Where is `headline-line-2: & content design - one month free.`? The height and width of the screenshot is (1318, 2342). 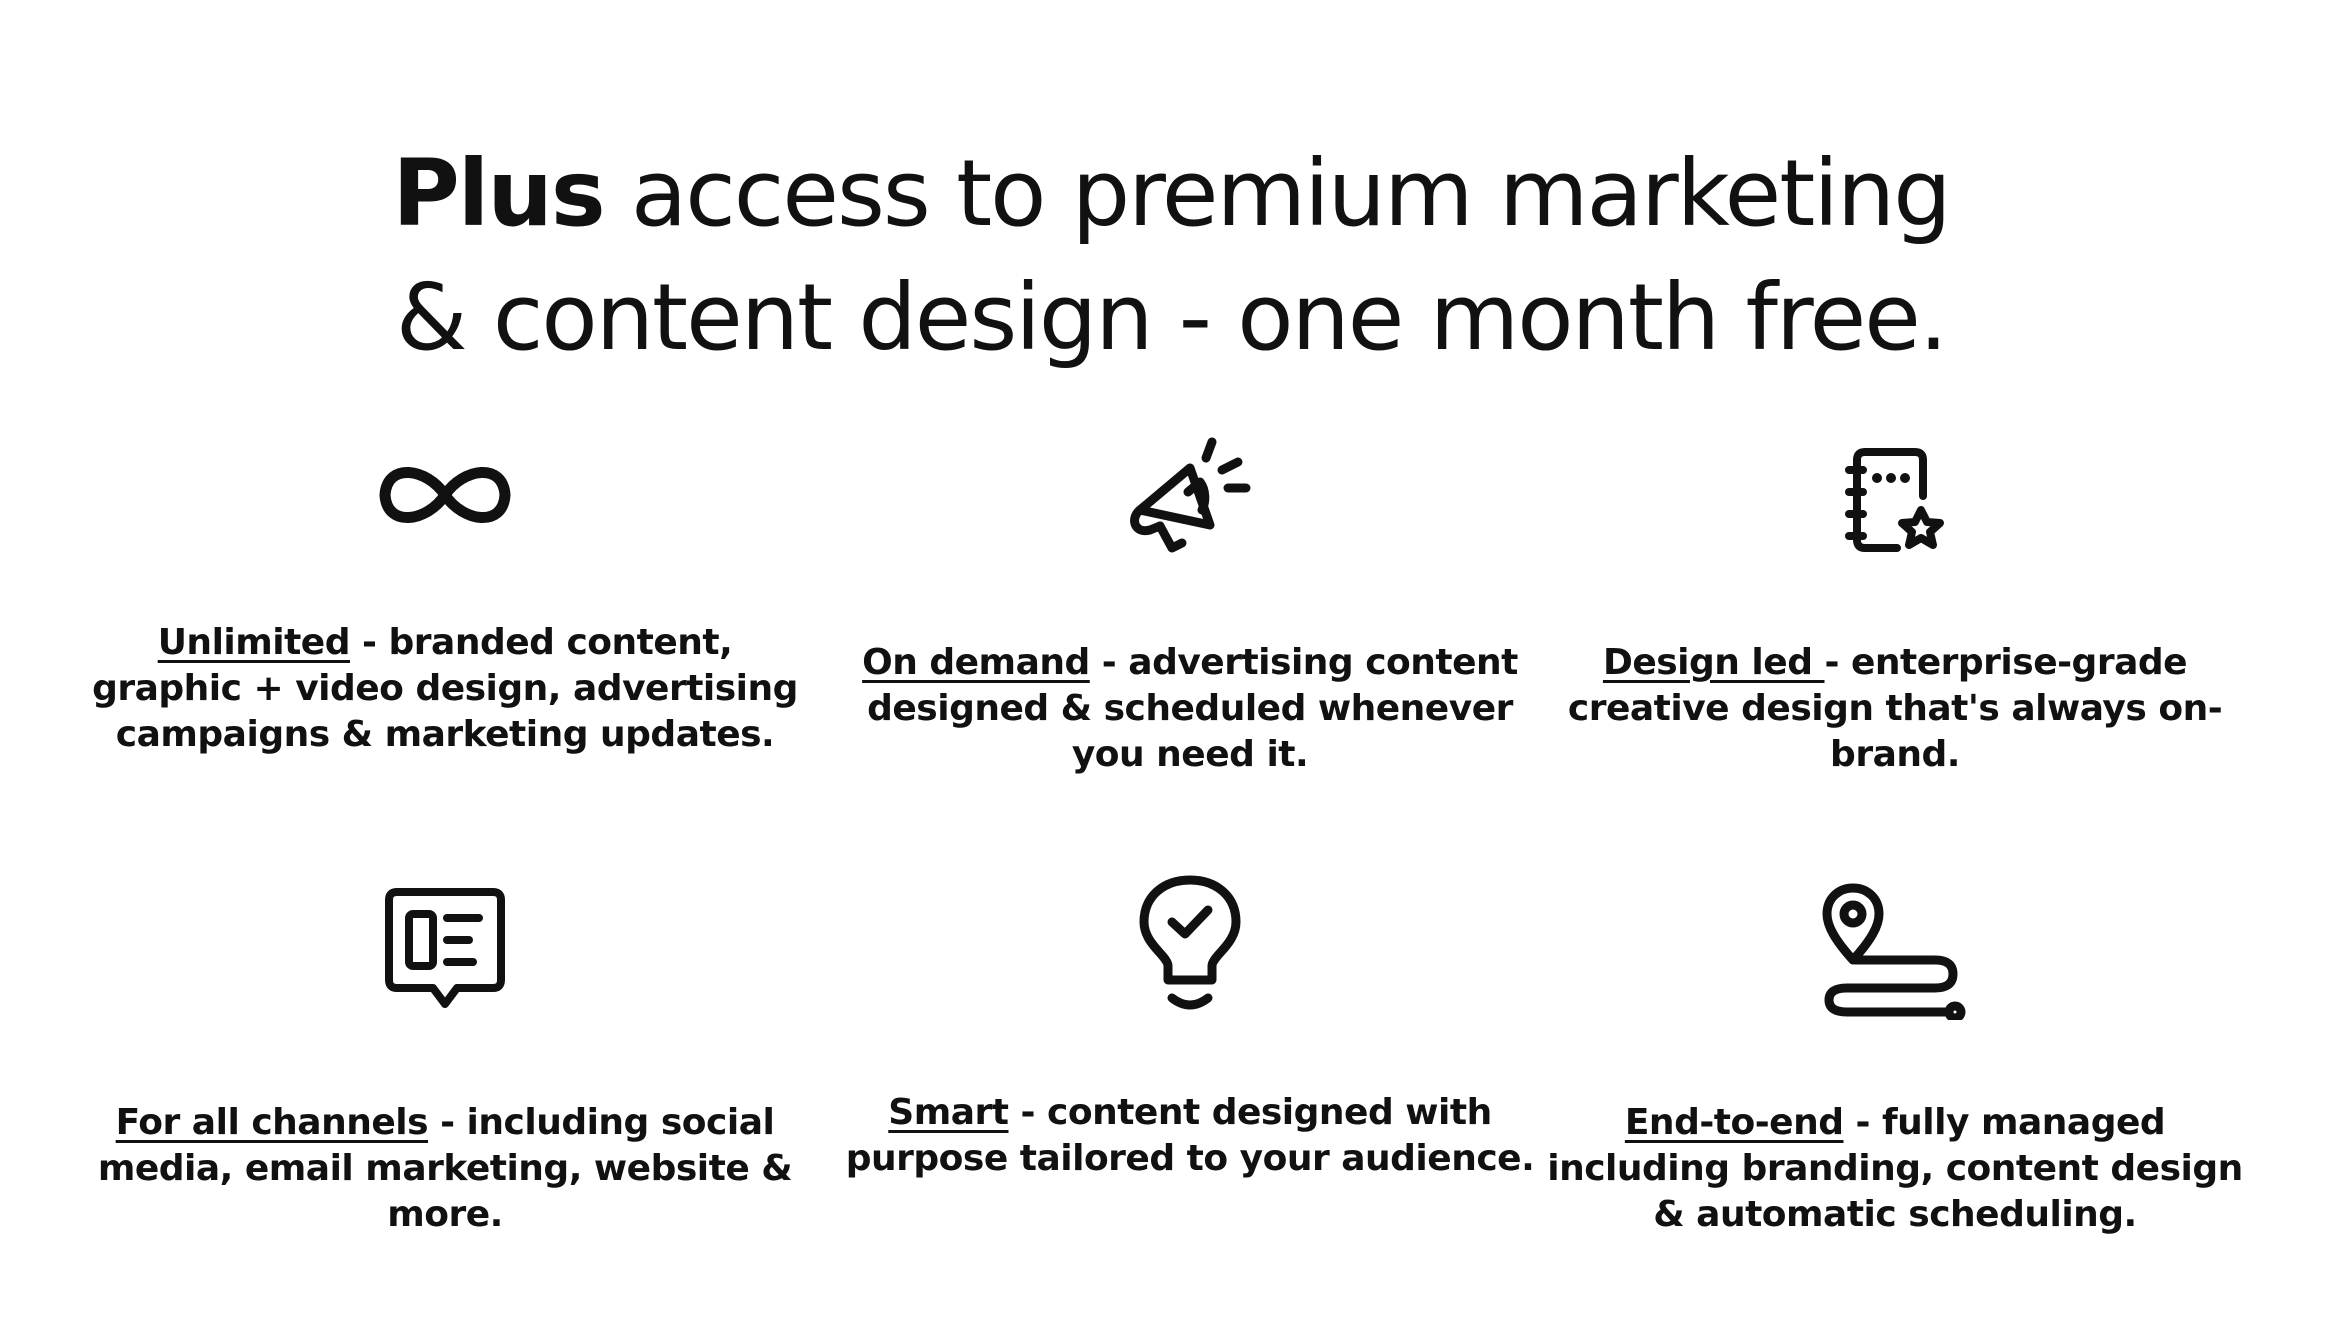 headline-line-2: & content design - one month free. is located at coordinates (1171, 317).